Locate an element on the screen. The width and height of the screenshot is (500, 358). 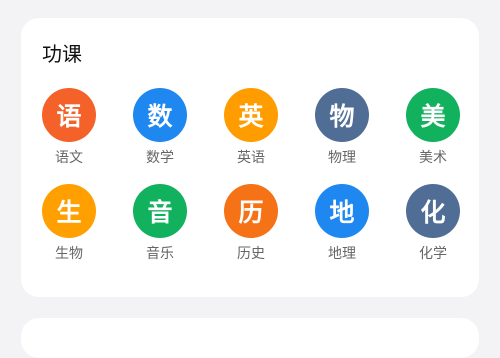
subject-item-physics: 物物理 is located at coordinates (342, 127).